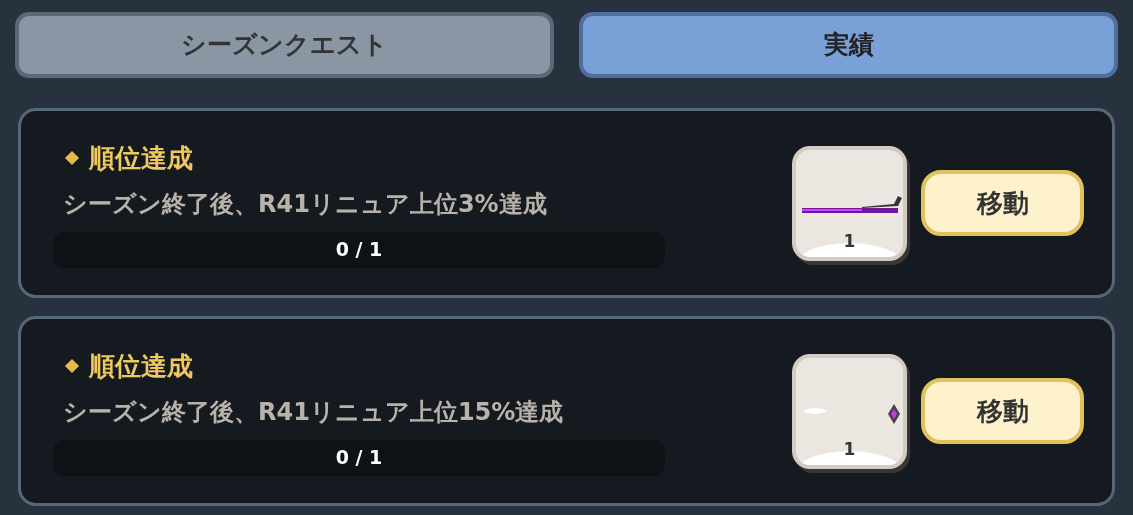 The height and width of the screenshot is (515, 1133). I want to click on tab: 実績, so click(848, 45).